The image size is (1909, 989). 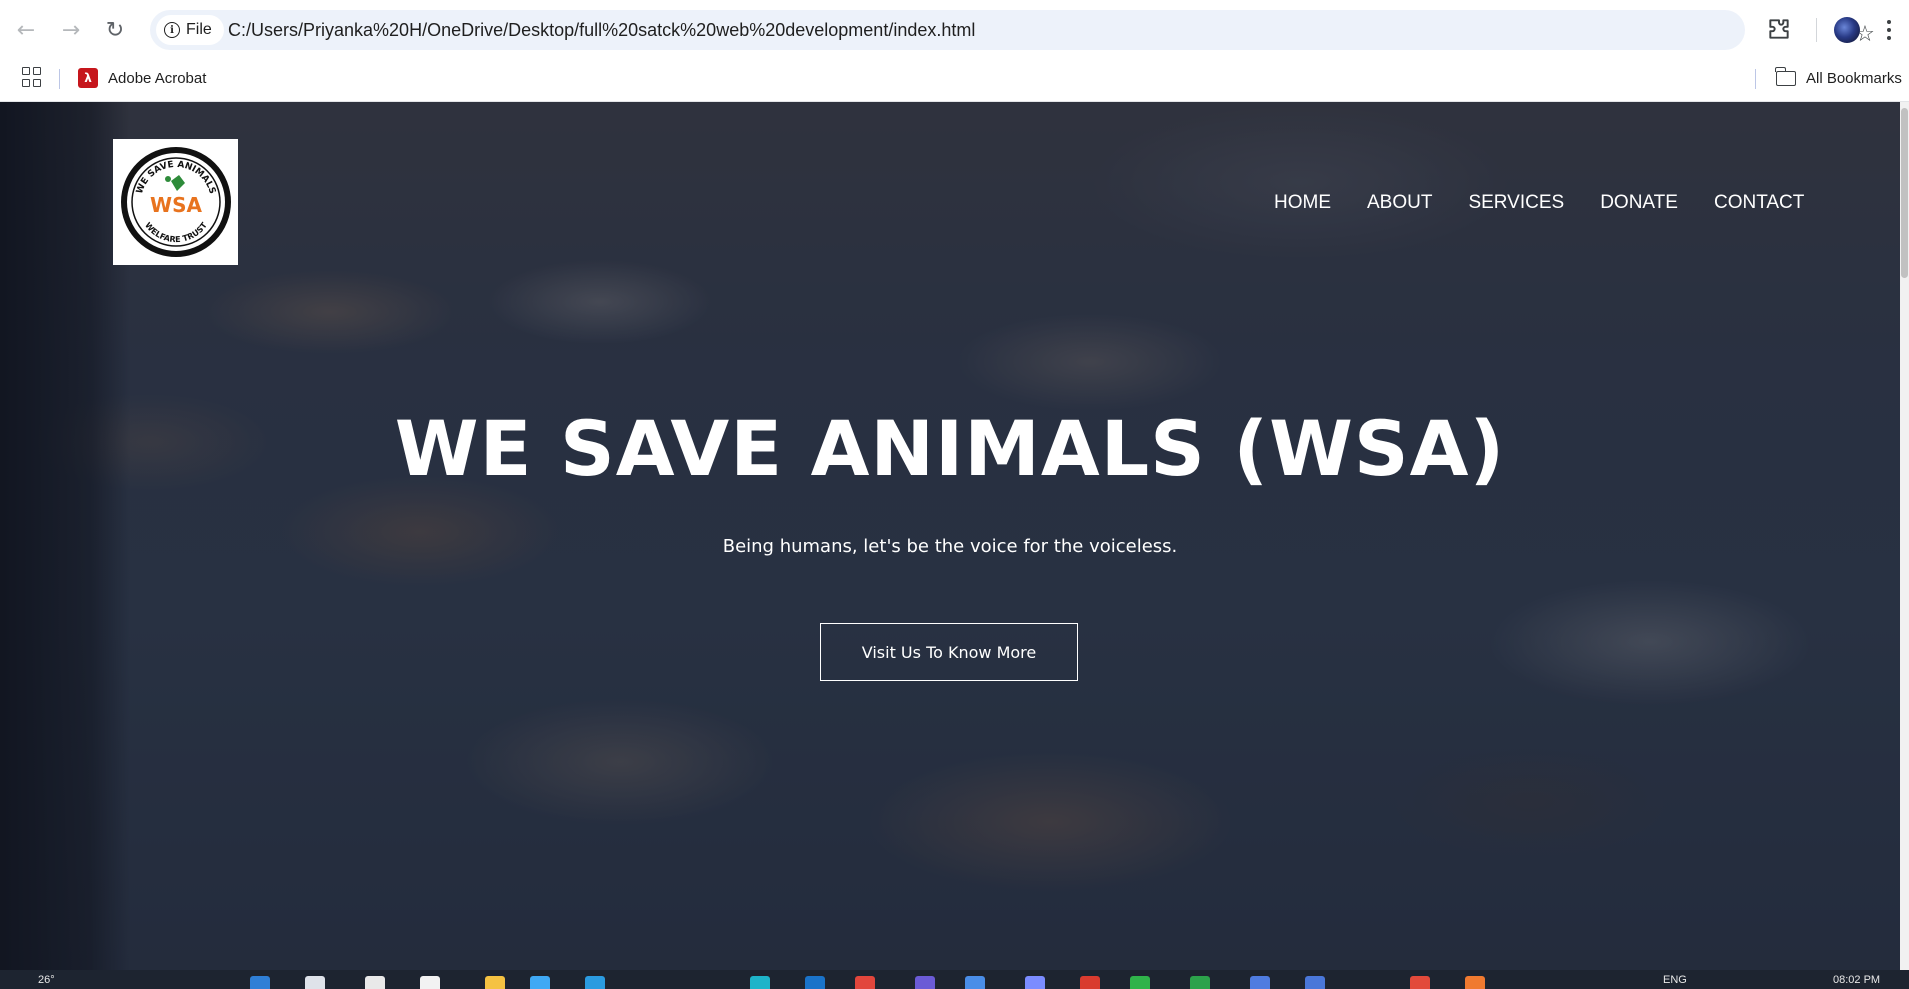 I want to click on site-navigation: HOME ABOUT SERVICES DONATE CONTACT, so click(x=1530, y=204).